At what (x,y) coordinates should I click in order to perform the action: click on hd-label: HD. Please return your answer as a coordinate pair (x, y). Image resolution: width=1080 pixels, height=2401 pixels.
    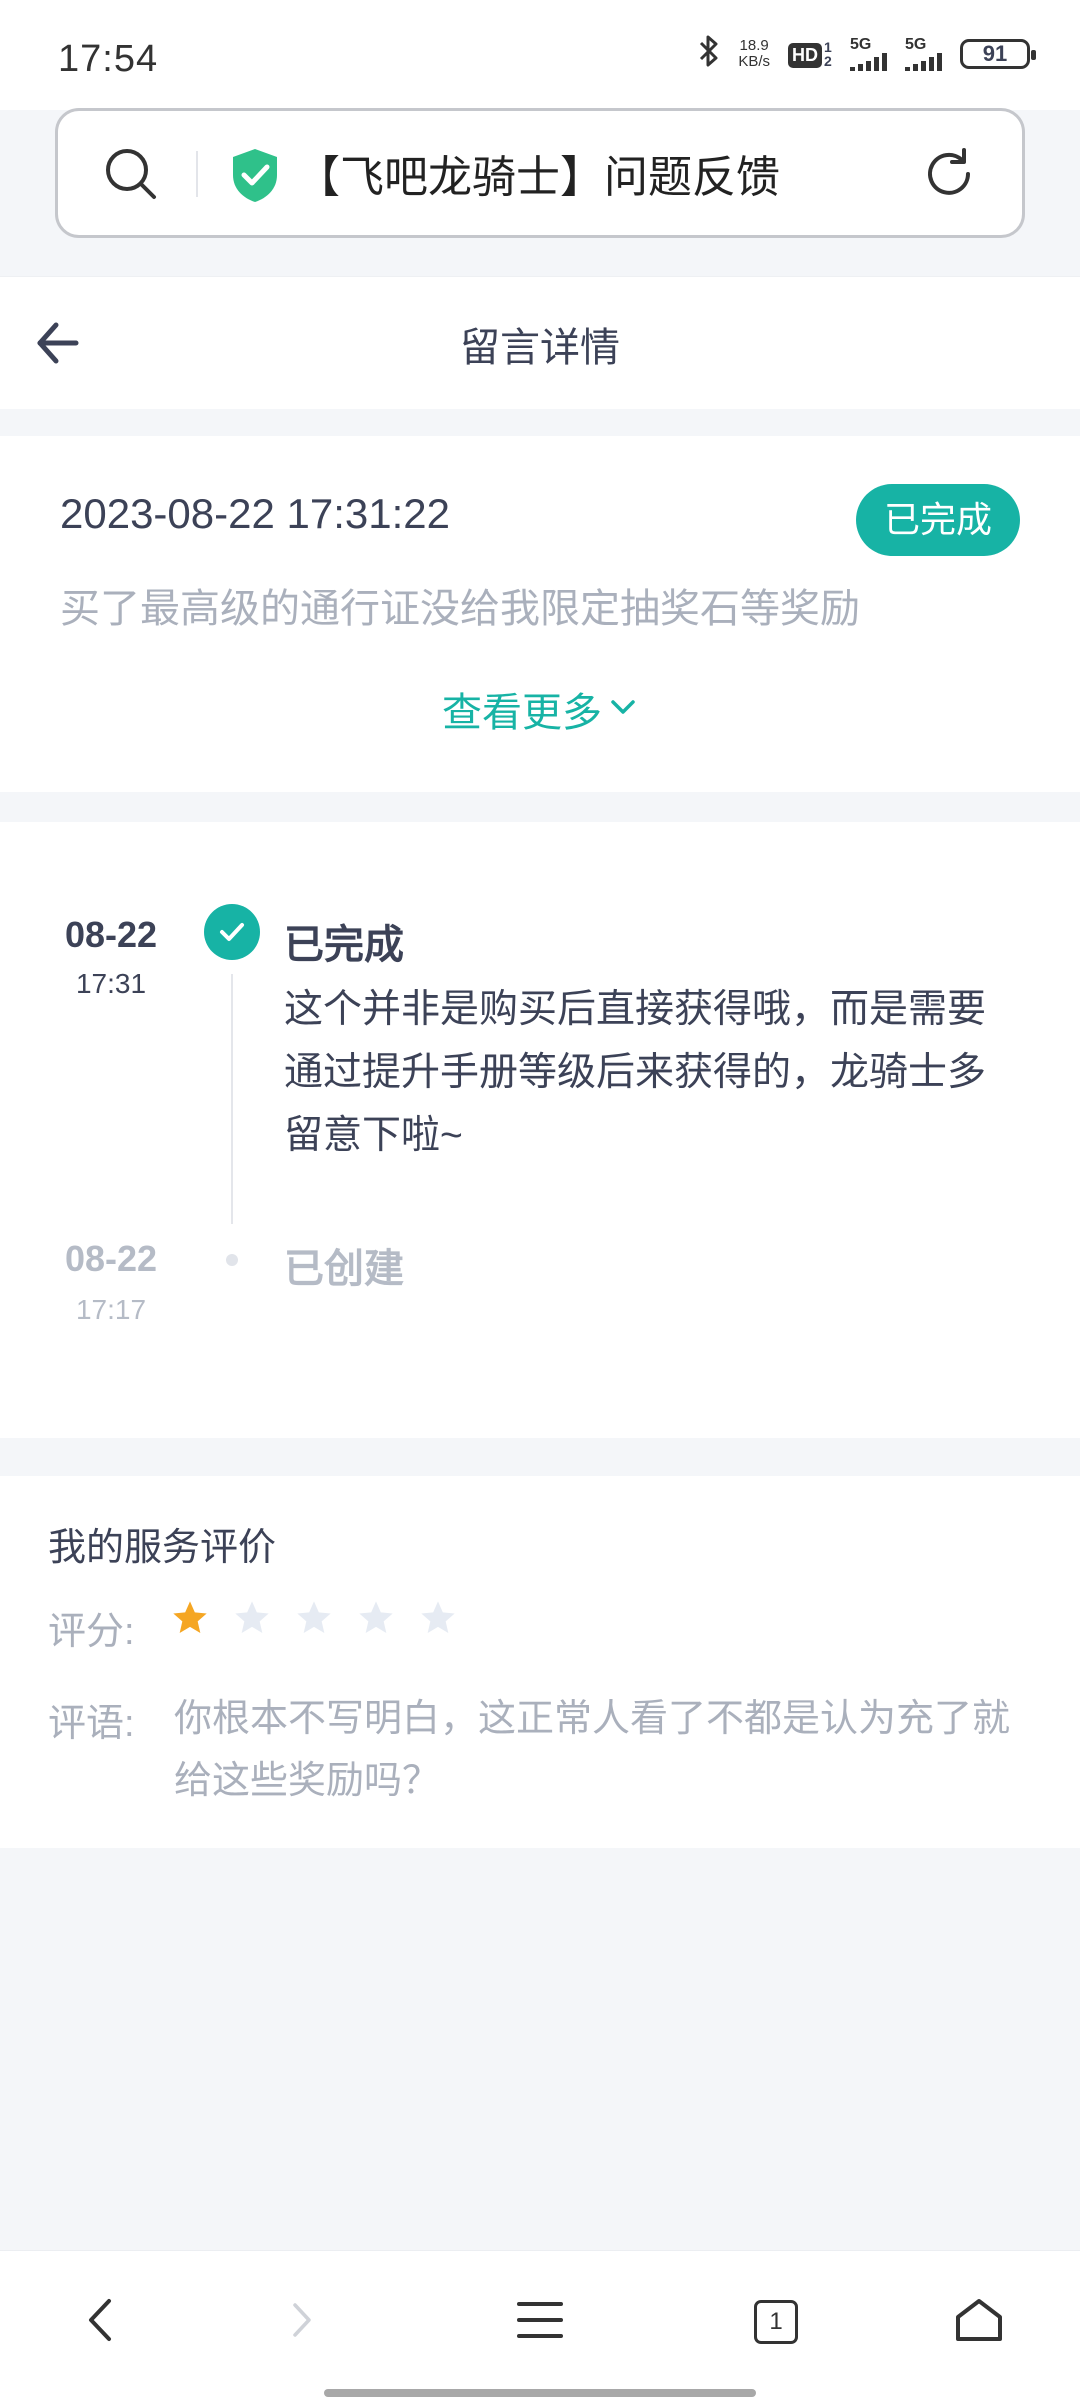
    Looking at the image, I should click on (805, 55).